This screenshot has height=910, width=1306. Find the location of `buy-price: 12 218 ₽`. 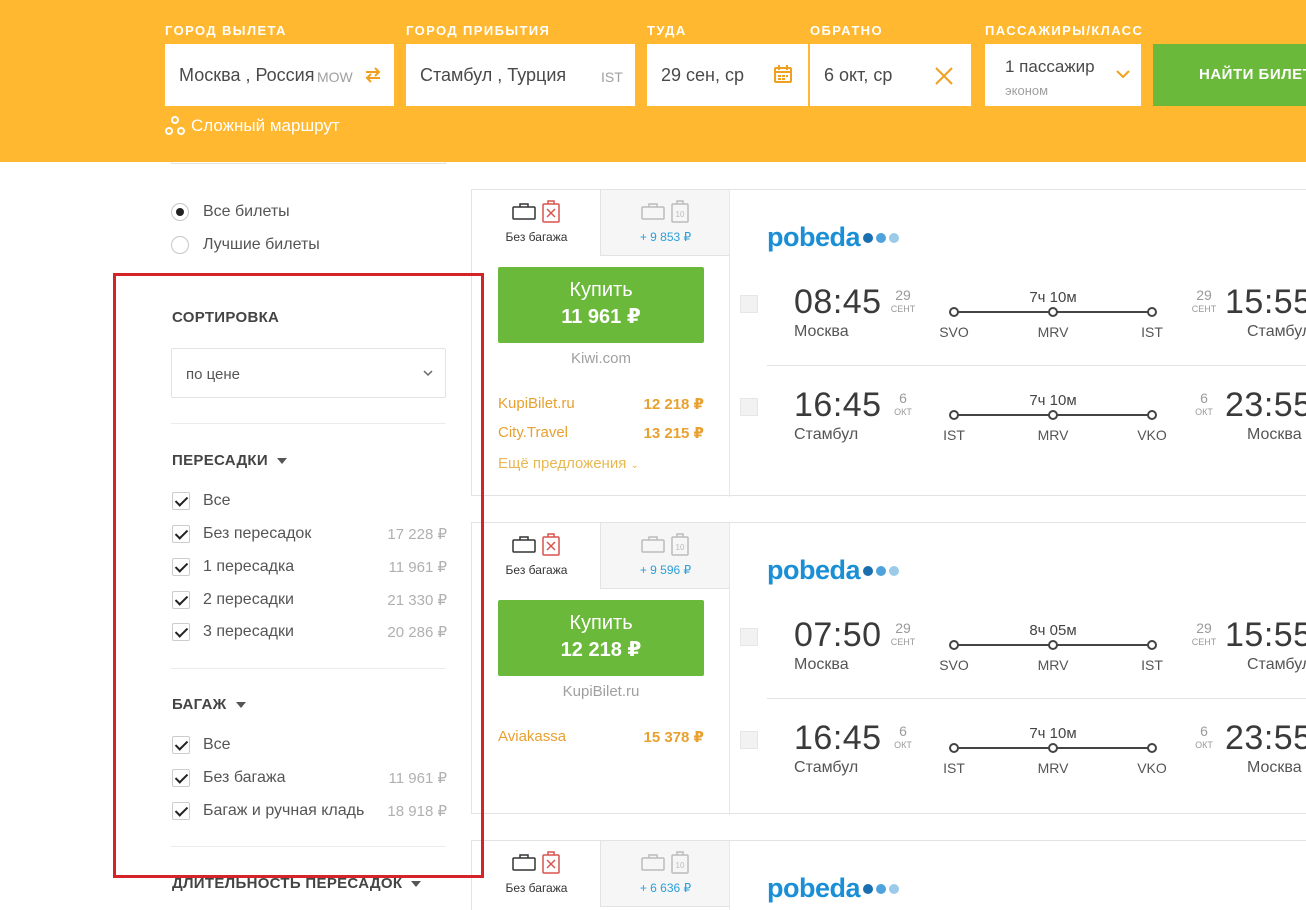

buy-price: 12 218 ₽ is located at coordinates (601, 650).